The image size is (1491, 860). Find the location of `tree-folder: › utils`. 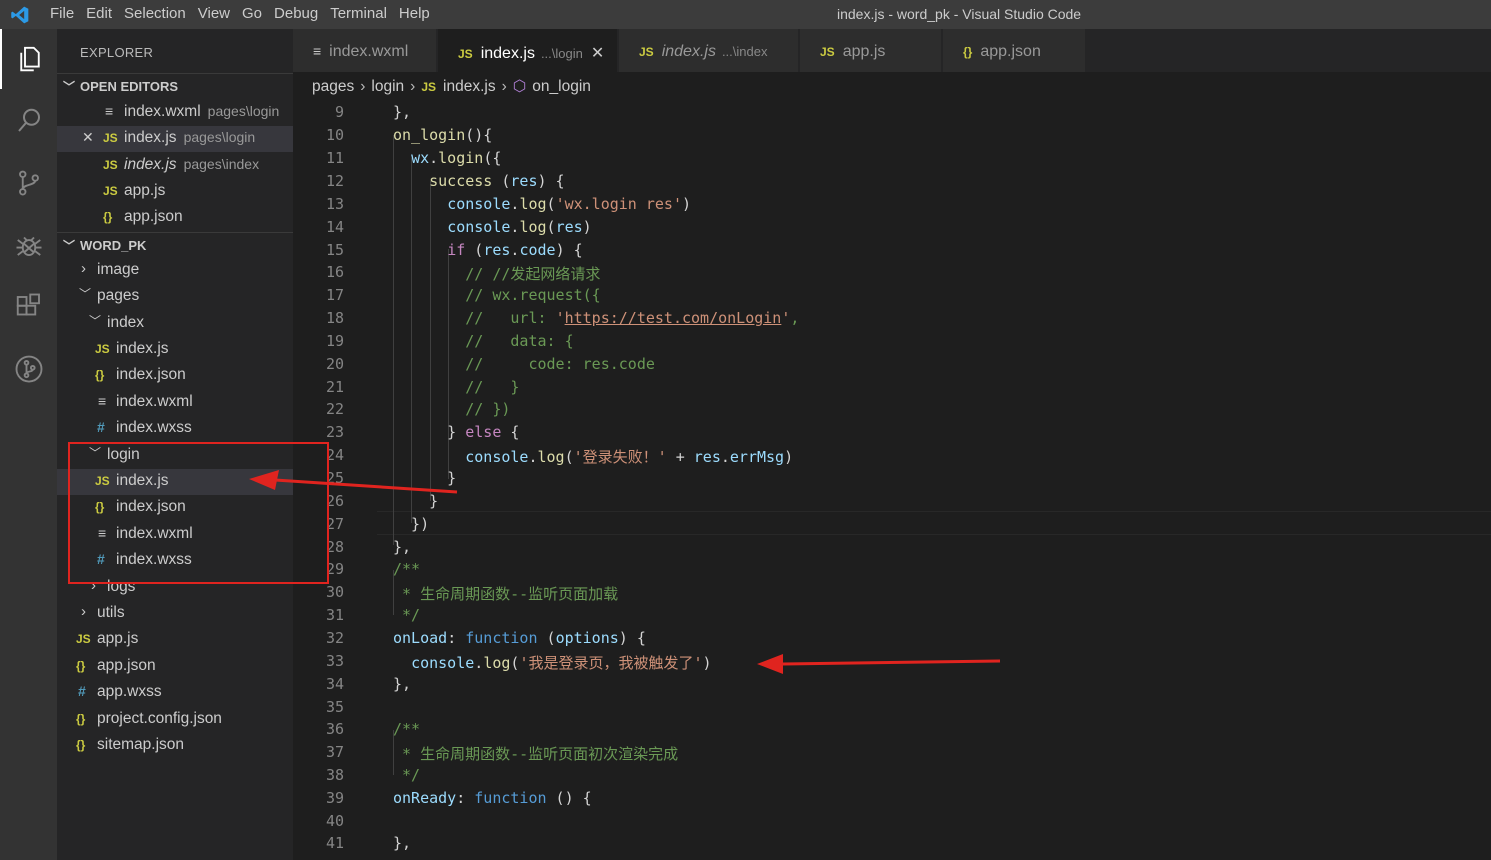

tree-folder: › utils is located at coordinates (175, 614).